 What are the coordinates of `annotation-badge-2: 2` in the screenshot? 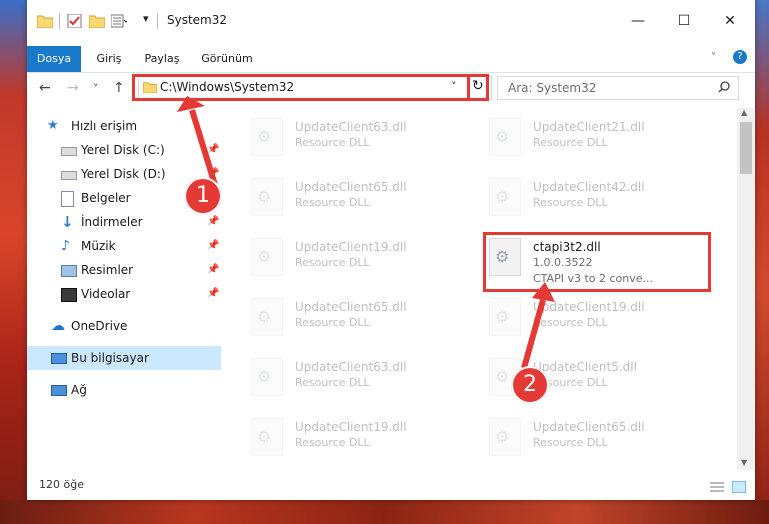 It's located at (530, 385).